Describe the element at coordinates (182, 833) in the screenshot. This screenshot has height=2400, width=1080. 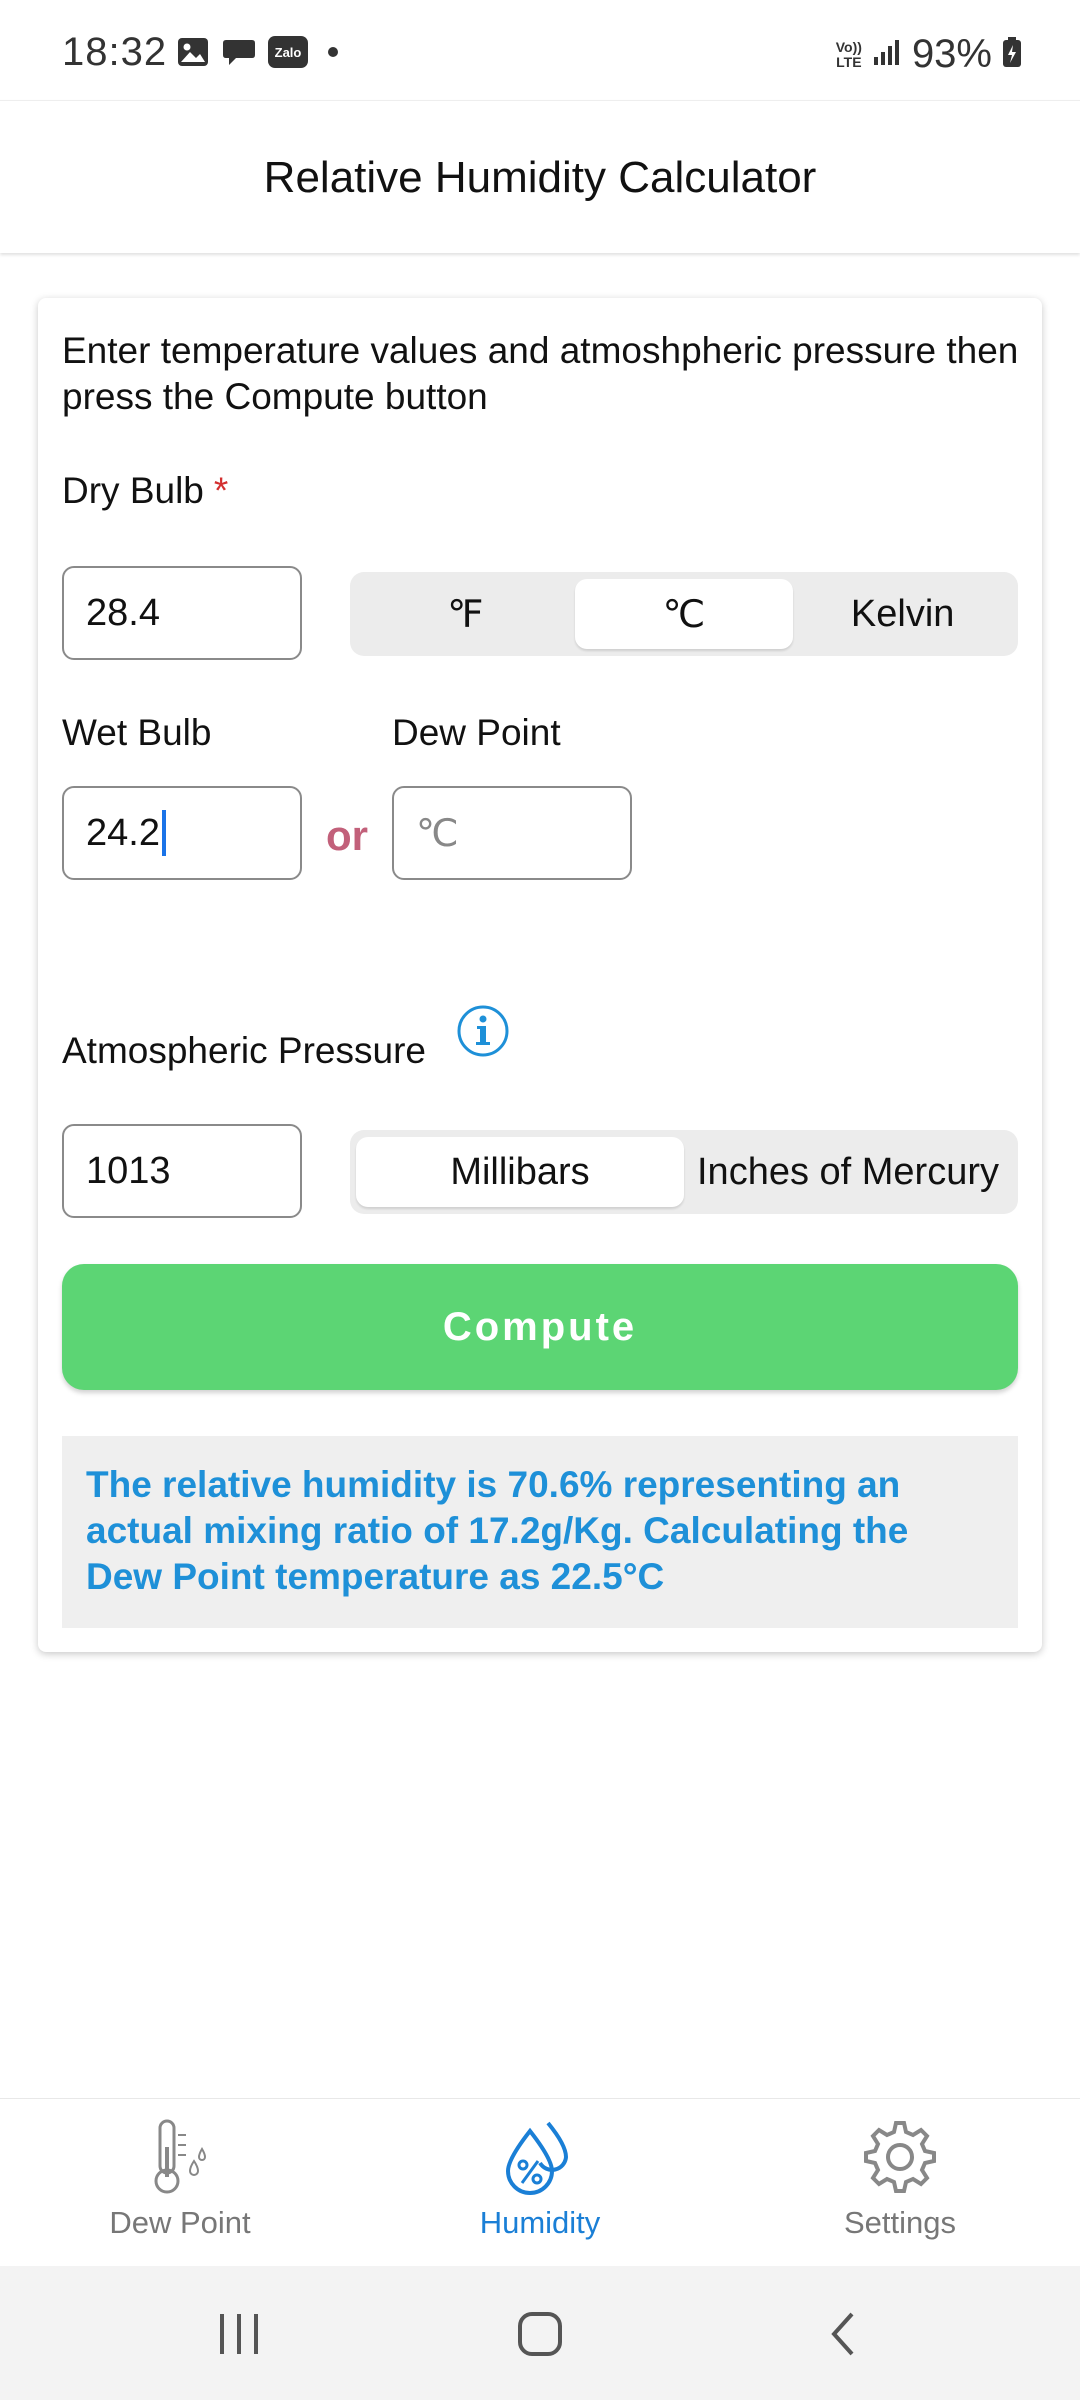
I see `wet-bulb-input: 24.2` at that location.